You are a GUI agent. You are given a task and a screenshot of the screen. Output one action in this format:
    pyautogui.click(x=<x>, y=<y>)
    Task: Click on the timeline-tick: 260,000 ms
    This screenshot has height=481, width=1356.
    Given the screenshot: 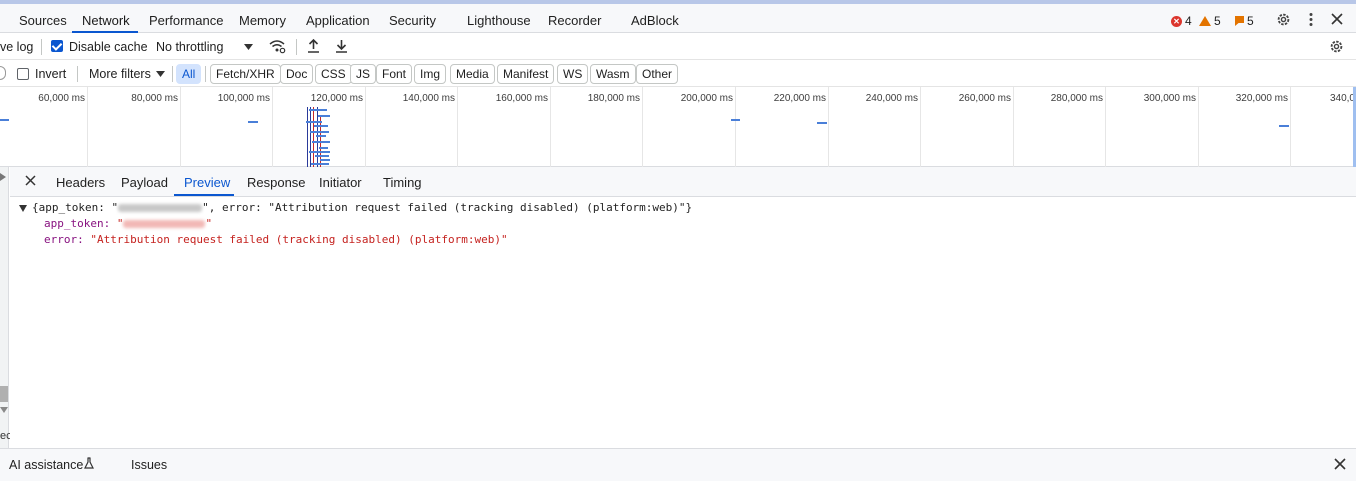 What is the action you would take?
    pyautogui.click(x=984, y=98)
    